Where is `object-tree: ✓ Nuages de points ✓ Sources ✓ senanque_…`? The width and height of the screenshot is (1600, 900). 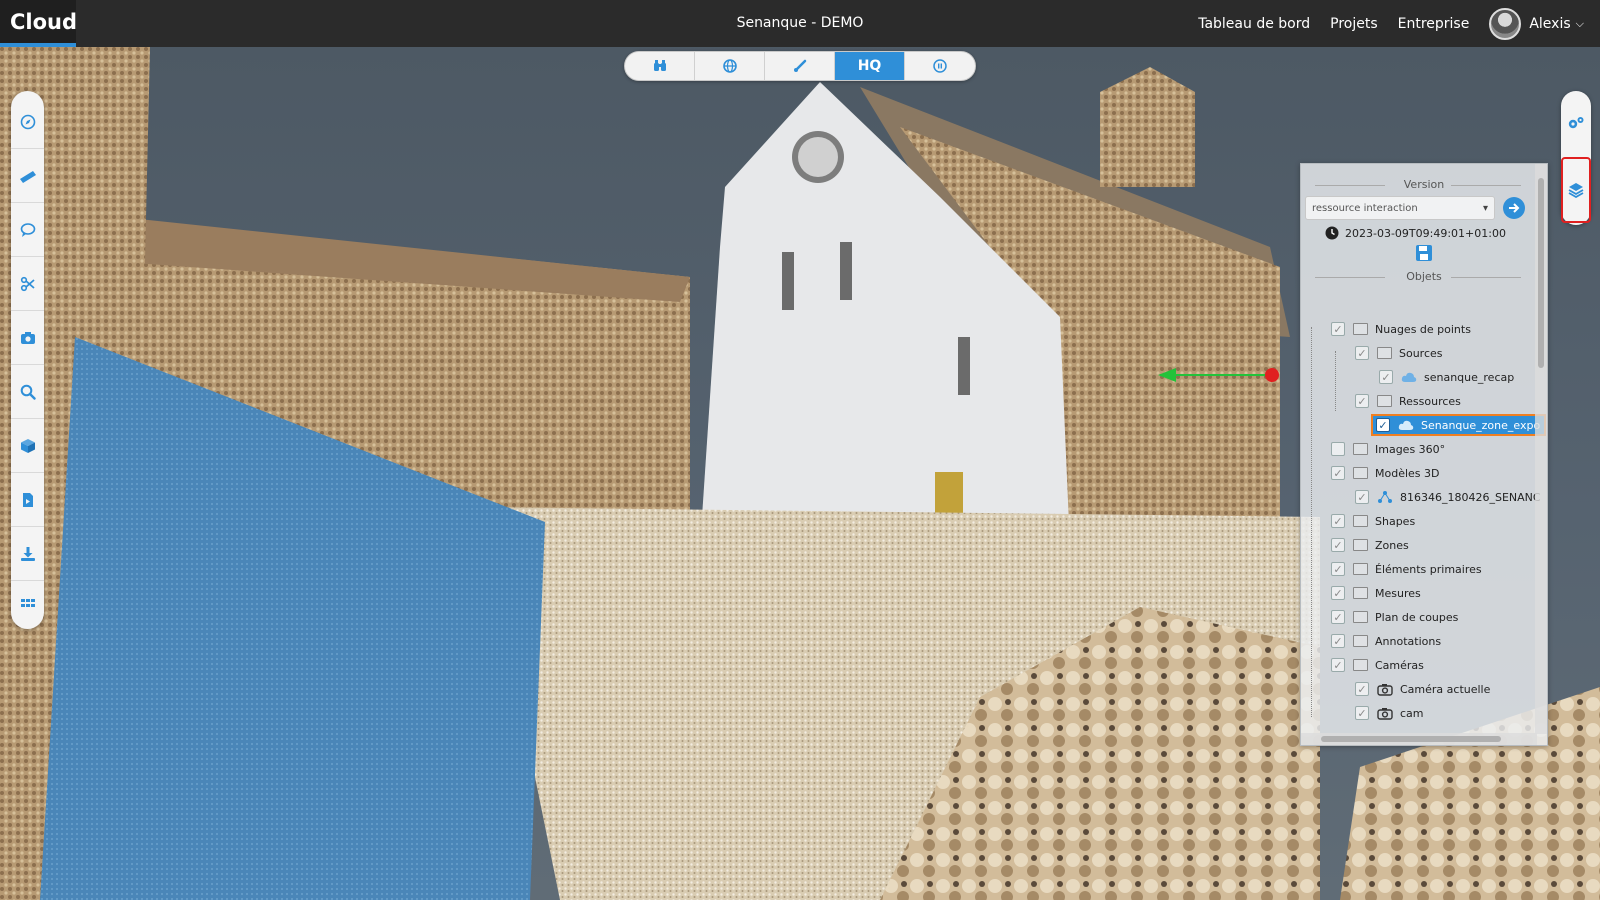
object-tree: ✓ Nuages de points ✓ Sources ✓ senanque_… is located at coordinates (1424, 521).